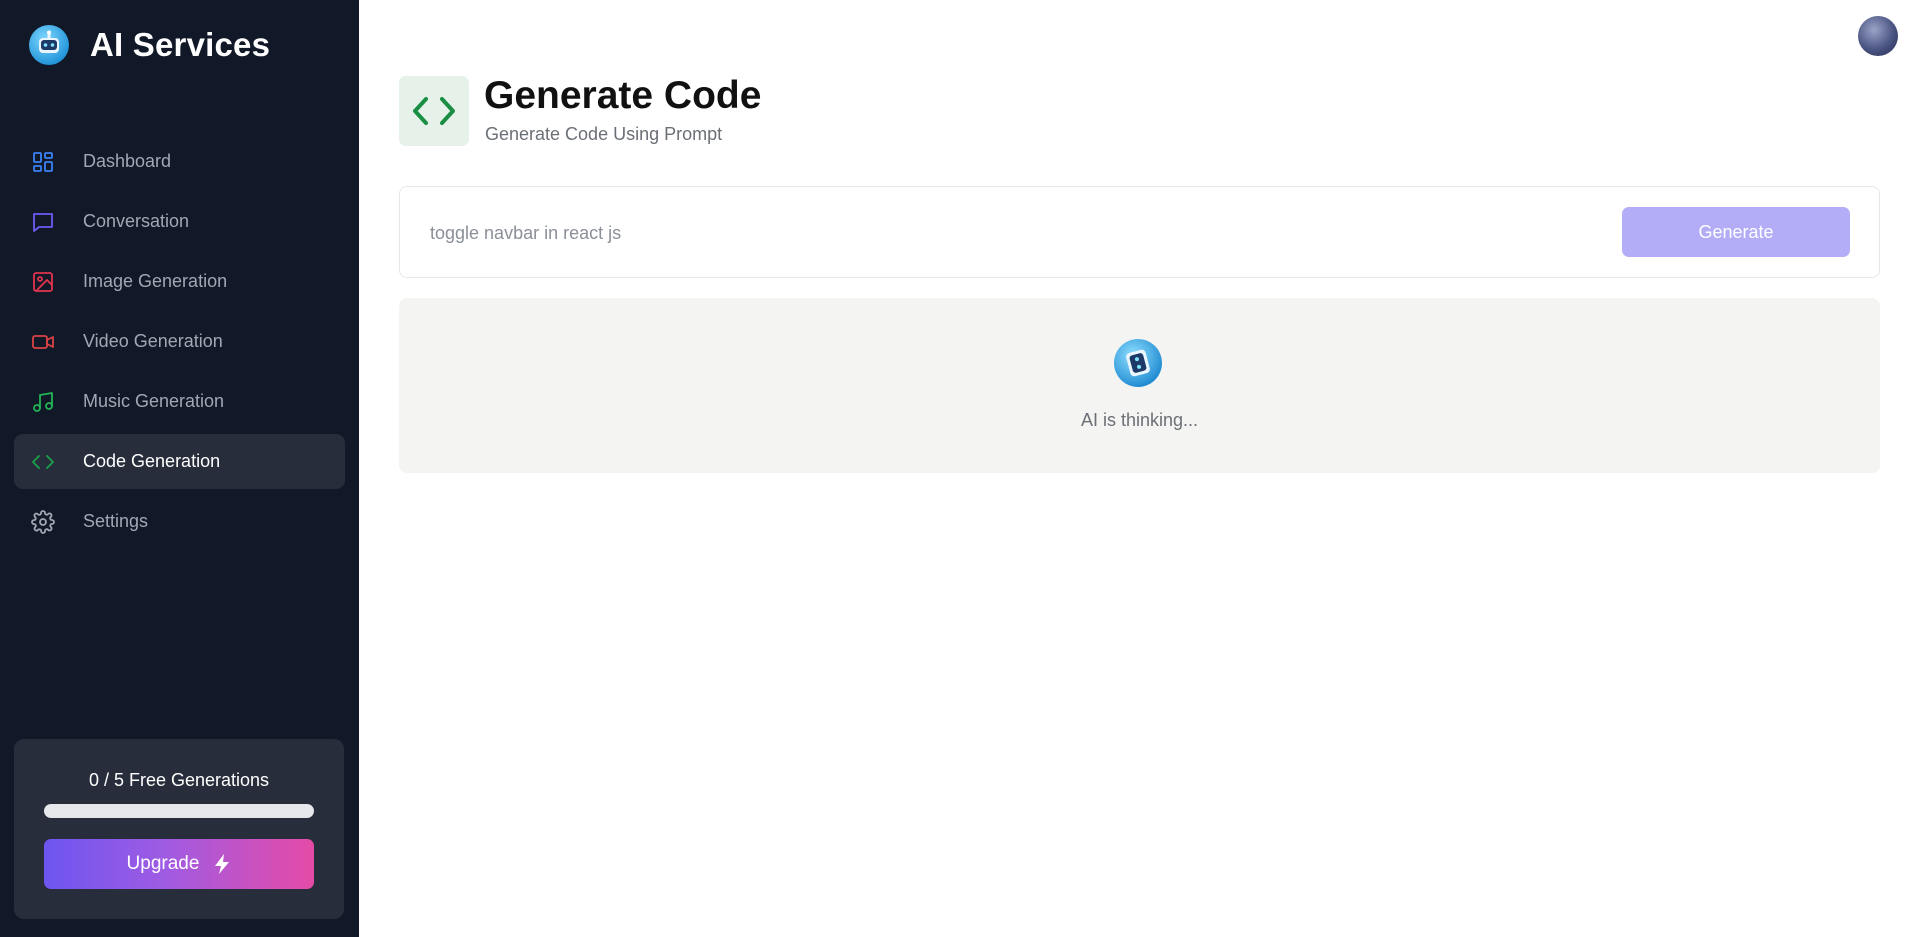  I want to click on prompt-form: Generate, so click(1139, 232).